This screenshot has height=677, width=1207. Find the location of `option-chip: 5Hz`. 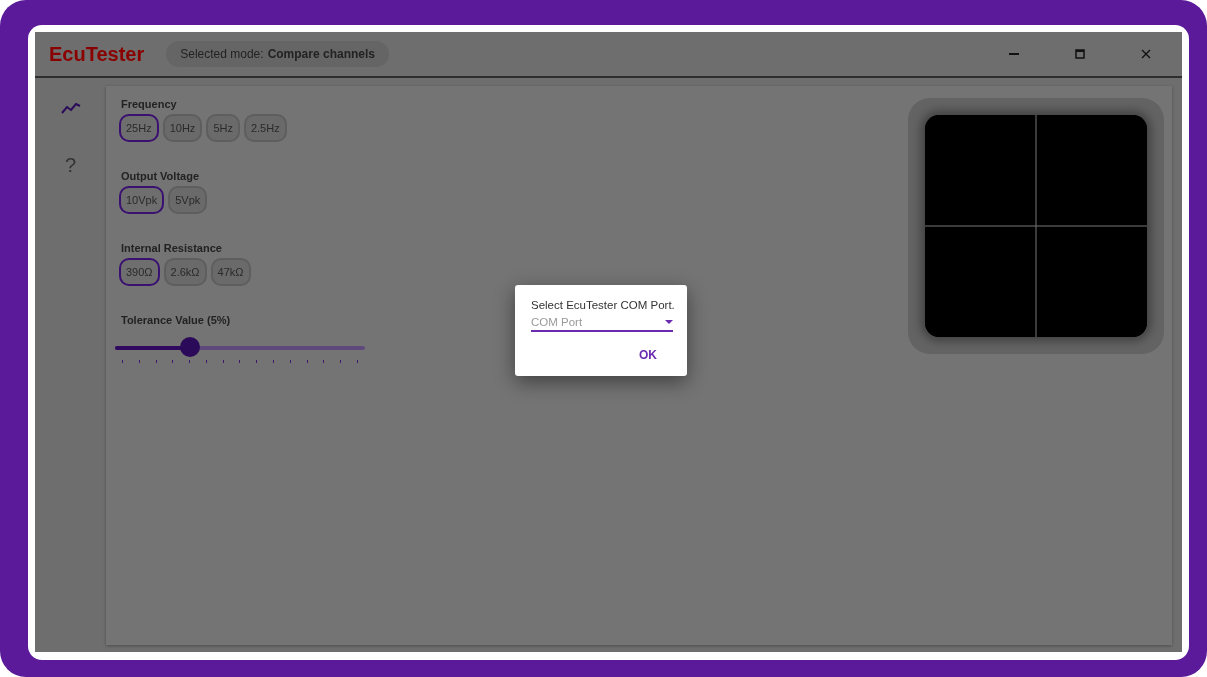

option-chip: 5Hz is located at coordinates (223, 128).